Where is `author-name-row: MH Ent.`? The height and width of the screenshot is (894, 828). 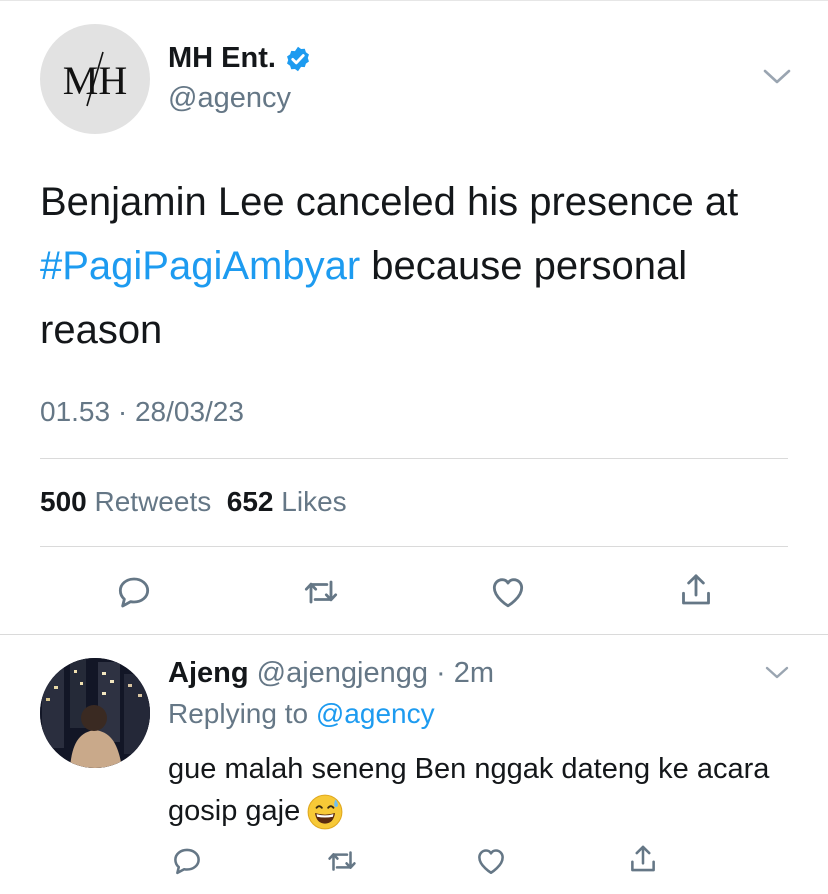 author-name-row: MH Ent. is located at coordinates (240, 58).